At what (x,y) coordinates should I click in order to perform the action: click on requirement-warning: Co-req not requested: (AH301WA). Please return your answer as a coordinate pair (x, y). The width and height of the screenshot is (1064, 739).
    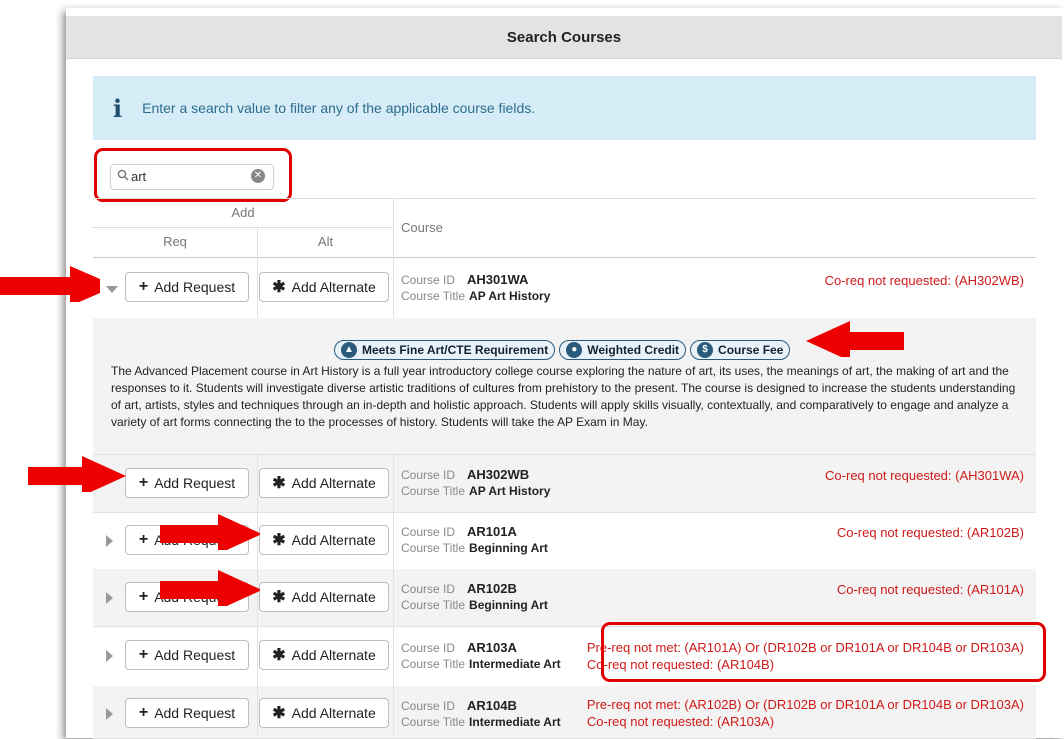
    Looking at the image, I should click on (924, 475).